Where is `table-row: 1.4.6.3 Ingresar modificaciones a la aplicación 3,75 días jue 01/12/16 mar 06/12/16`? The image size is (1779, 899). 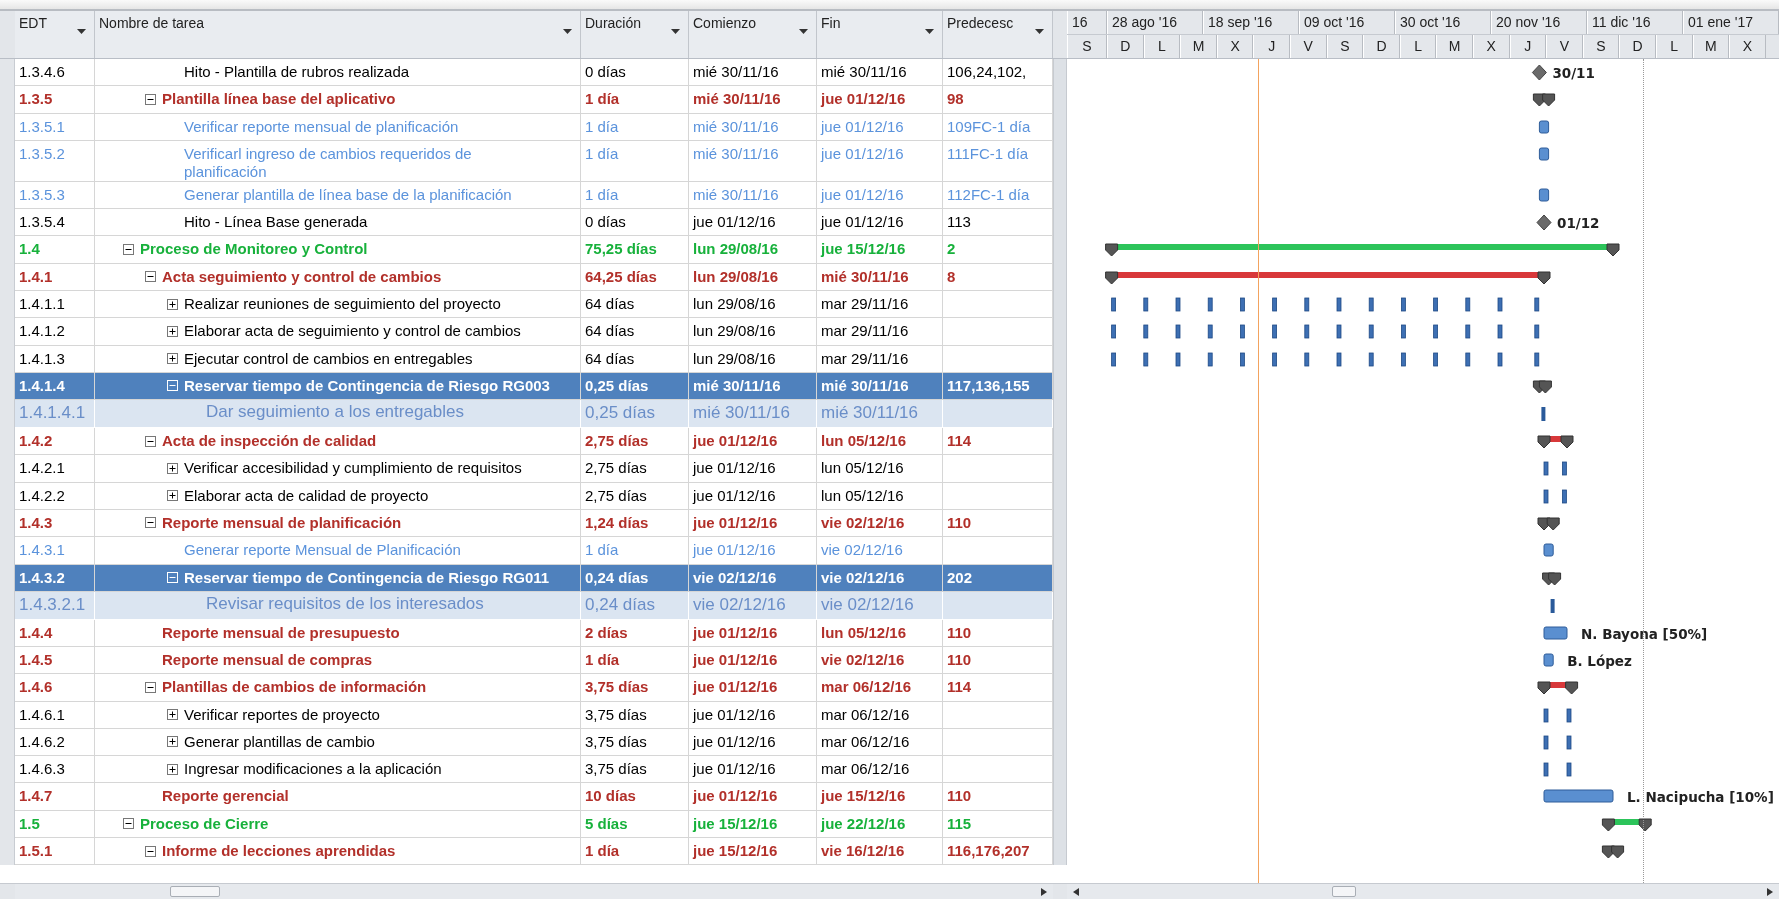
table-row: 1.4.6.3 Ingresar modificaciones a la aplicación 3,75 días jue 01/12/16 mar 06/12/16 is located at coordinates (534, 770).